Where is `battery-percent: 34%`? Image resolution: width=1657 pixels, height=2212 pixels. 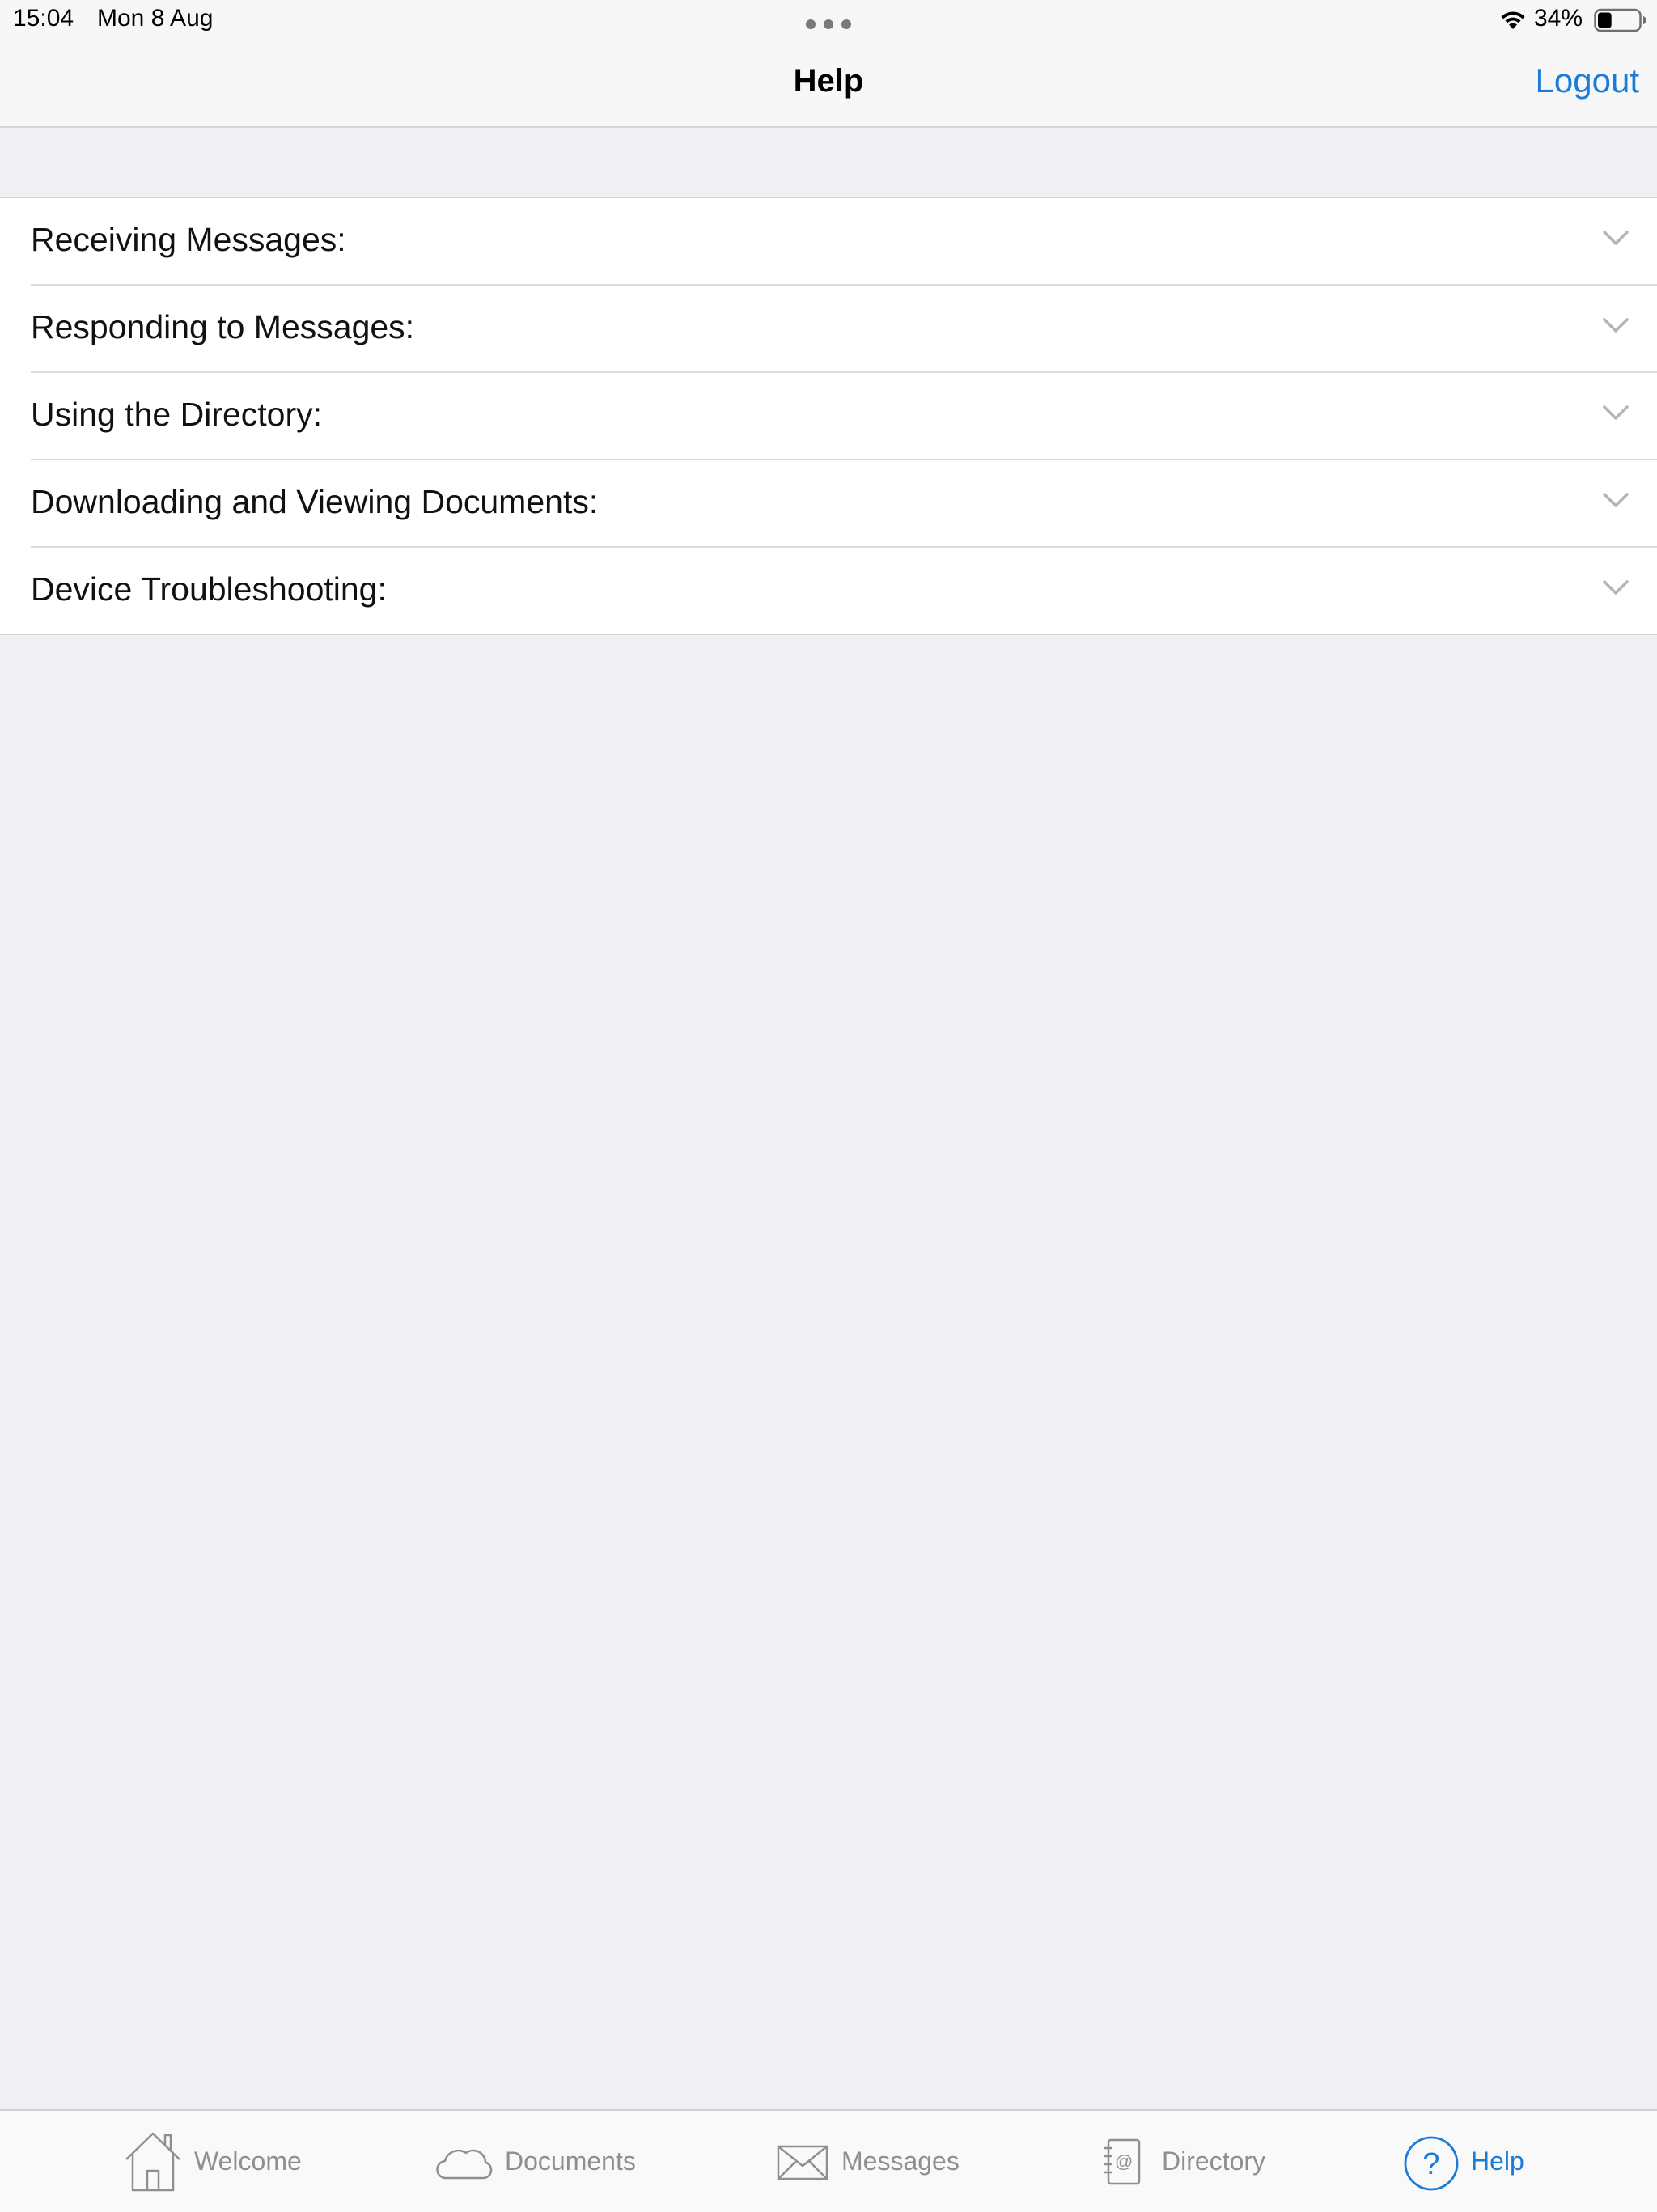 battery-percent: 34% is located at coordinates (1558, 18).